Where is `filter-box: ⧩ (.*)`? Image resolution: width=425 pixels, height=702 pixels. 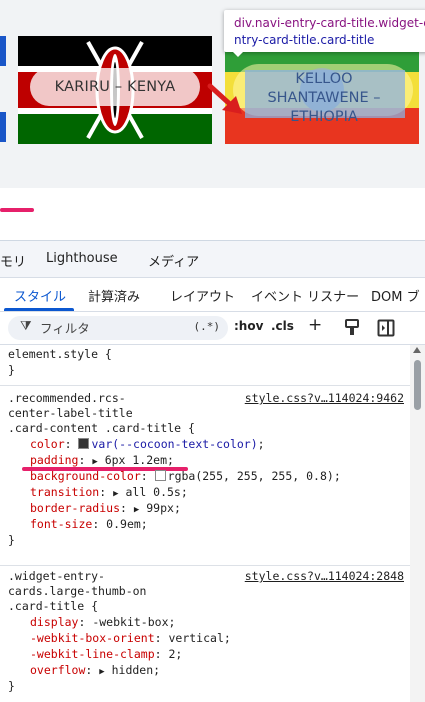 filter-box: ⧩ (.*) is located at coordinates (118, 328).